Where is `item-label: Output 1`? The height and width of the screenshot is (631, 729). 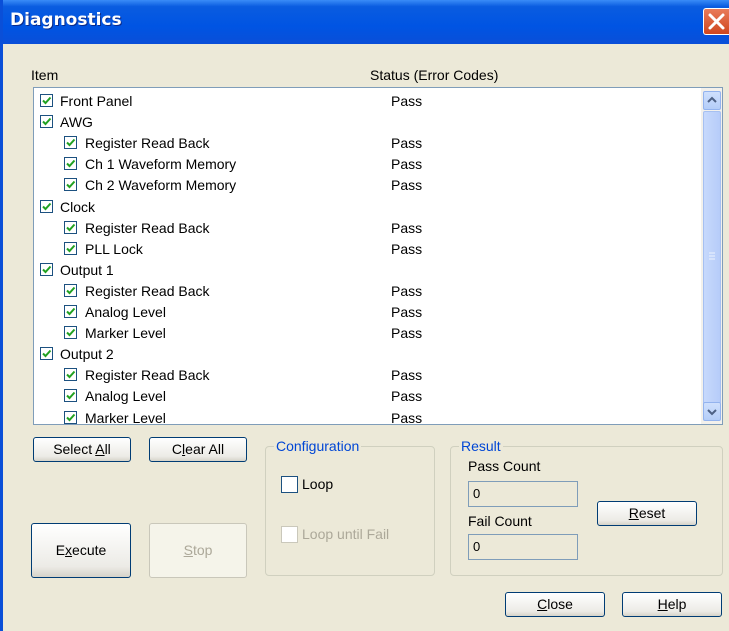 item-label: Output 1 is located at coordinates (87, 269).